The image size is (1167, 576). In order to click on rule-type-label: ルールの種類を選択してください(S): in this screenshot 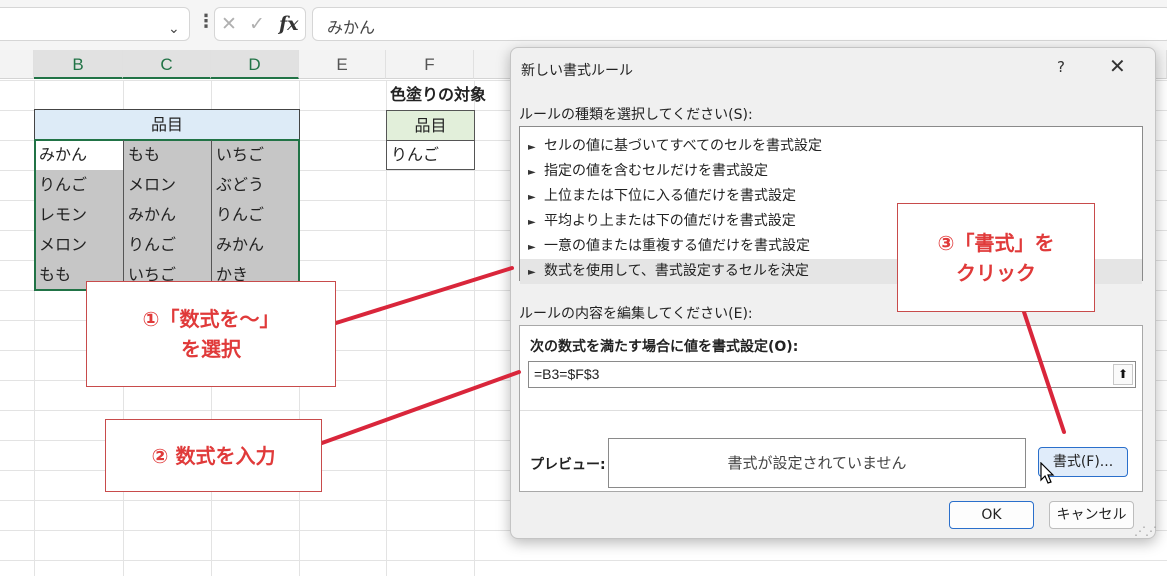, I will do `click(636, 115)`.